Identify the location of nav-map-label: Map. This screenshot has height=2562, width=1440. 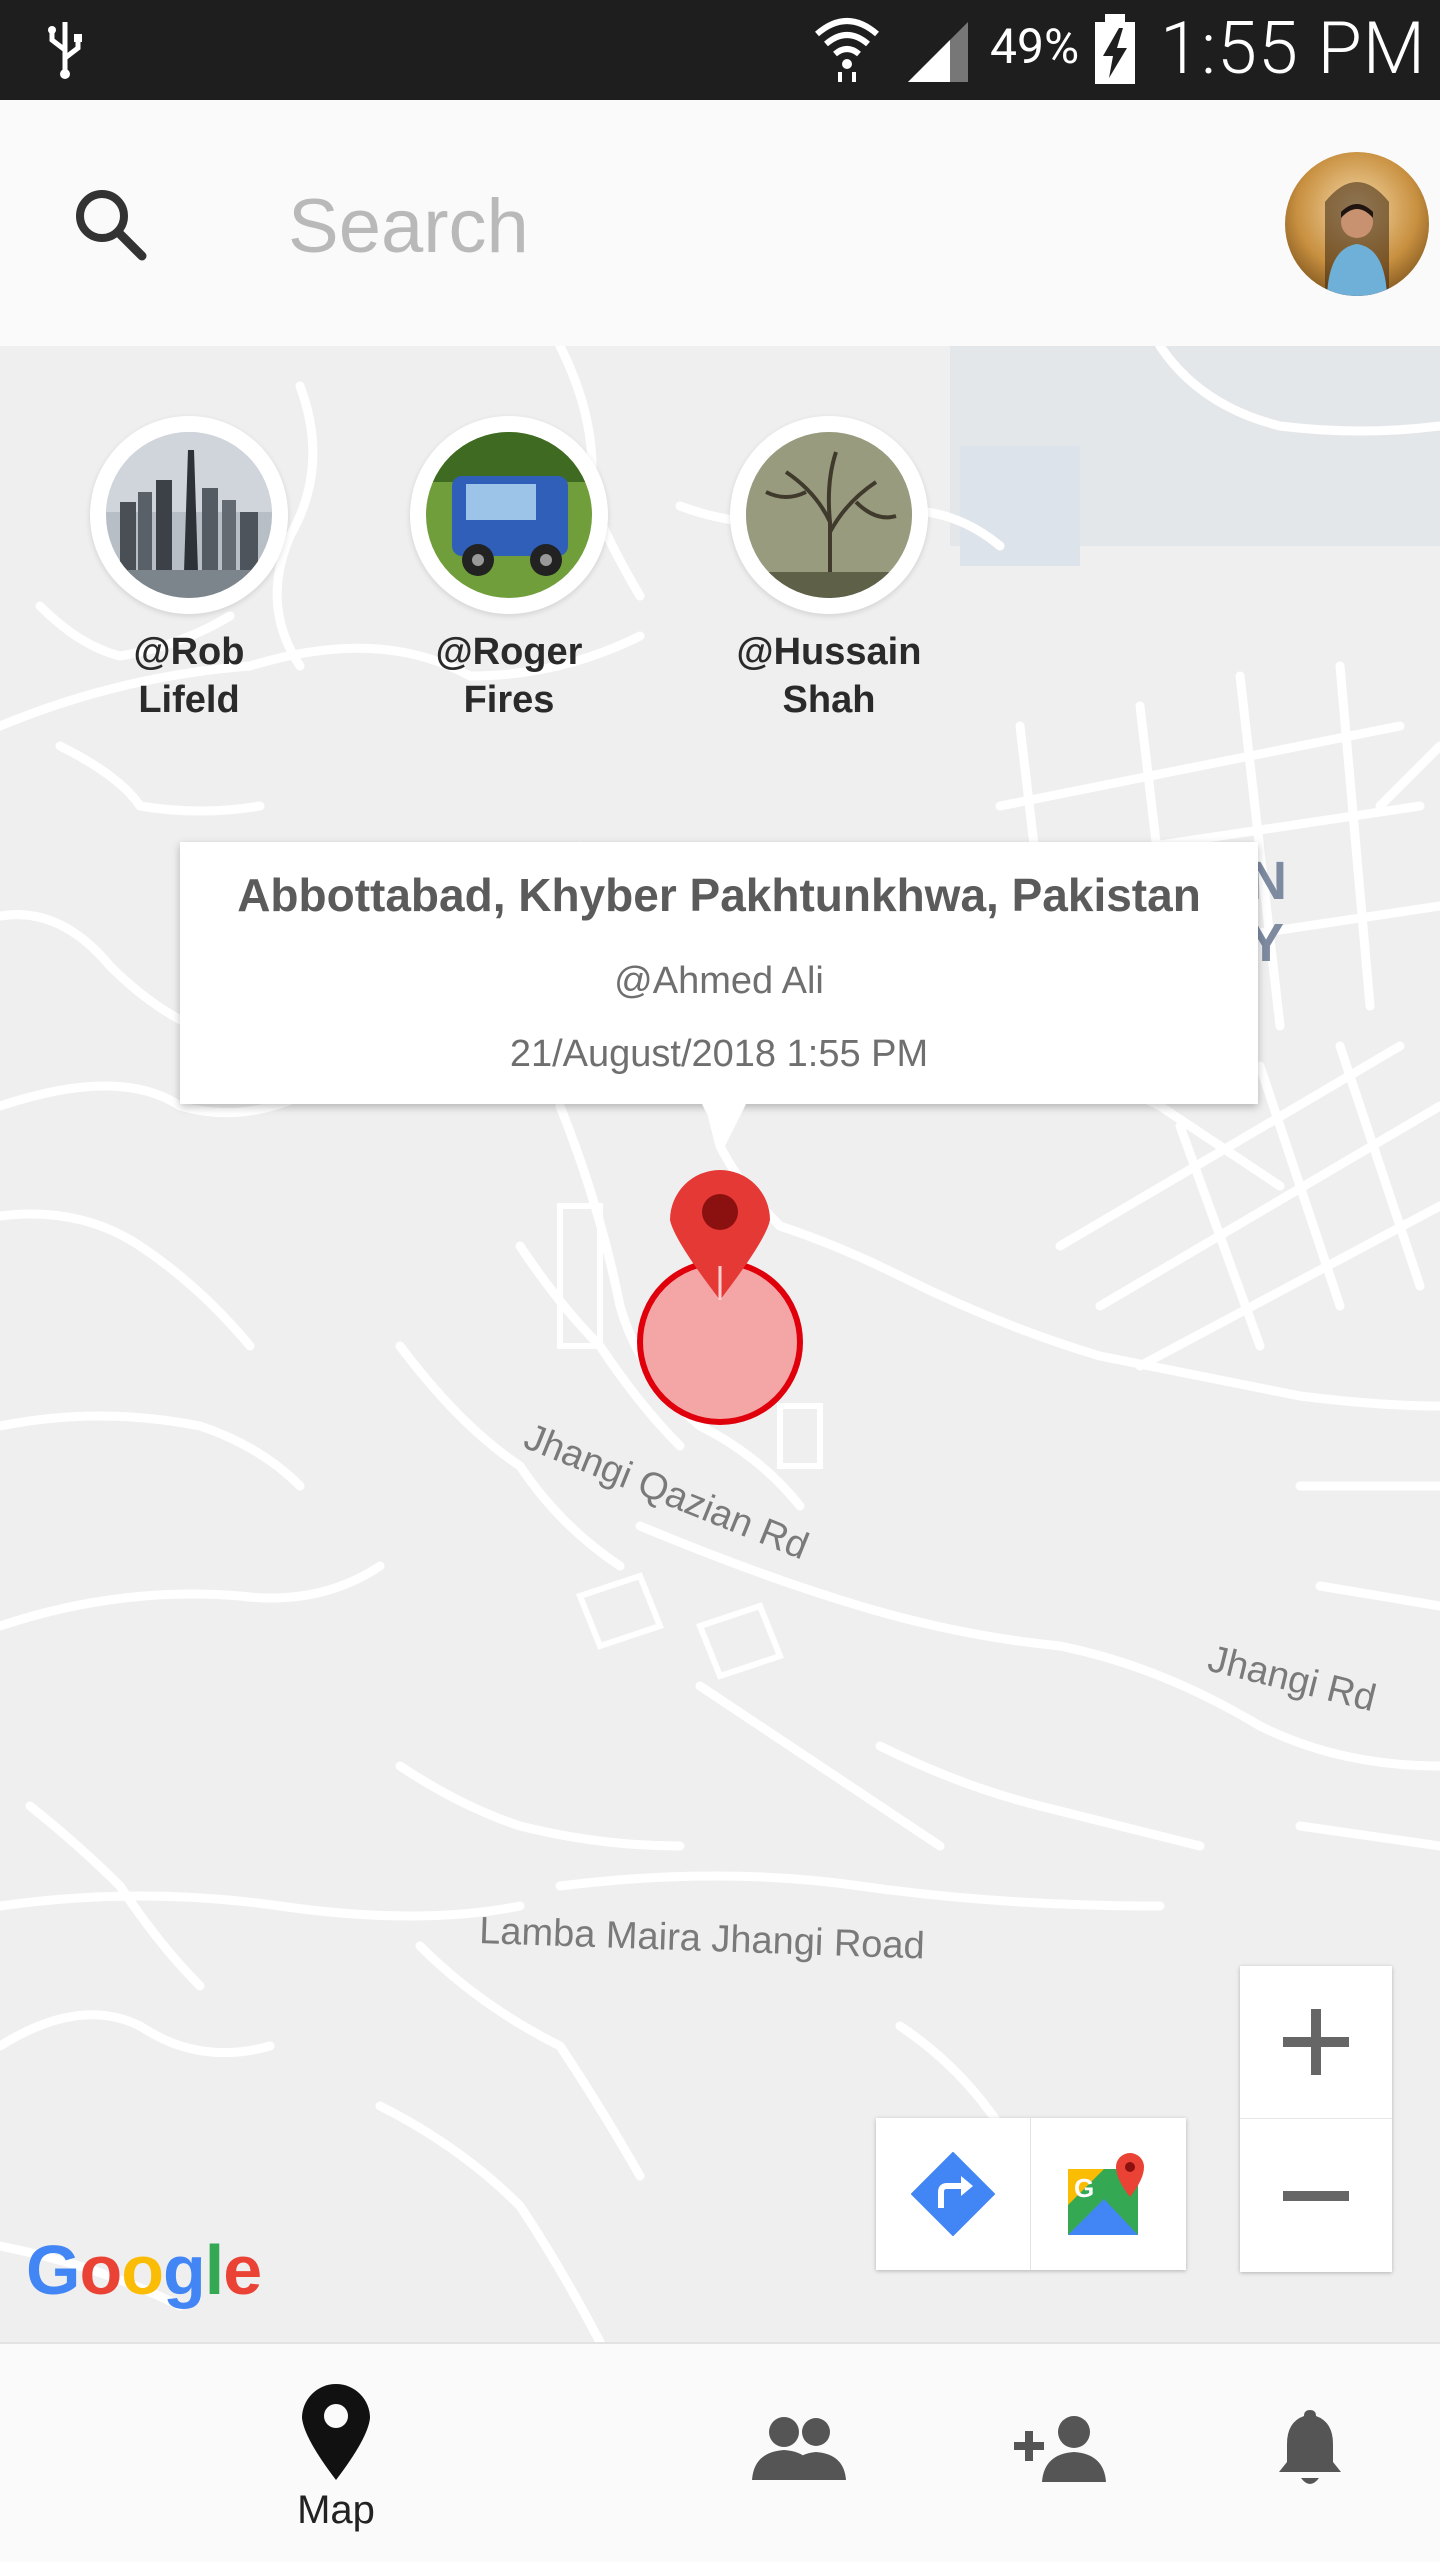
(336, 2510).